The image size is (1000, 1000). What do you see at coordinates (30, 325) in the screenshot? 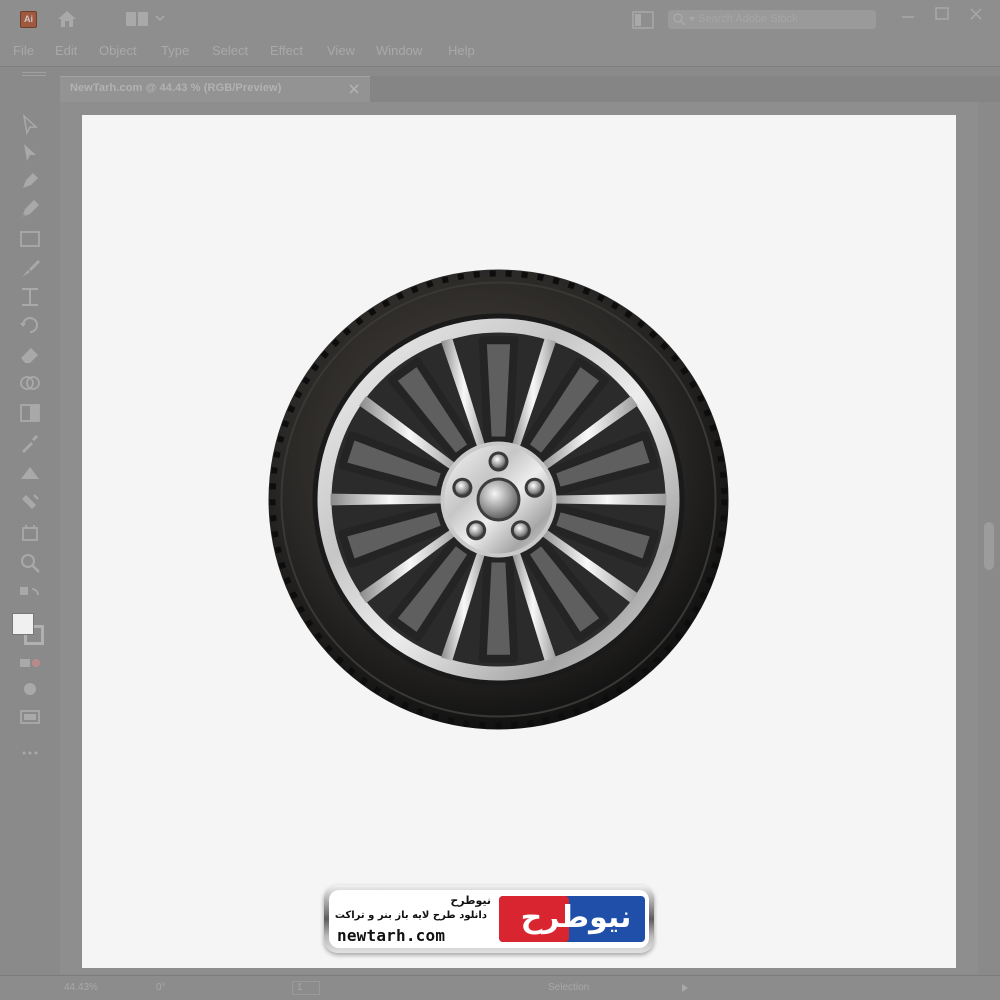
I see `rotate-tool-icon` at bounding box center [30, 325].